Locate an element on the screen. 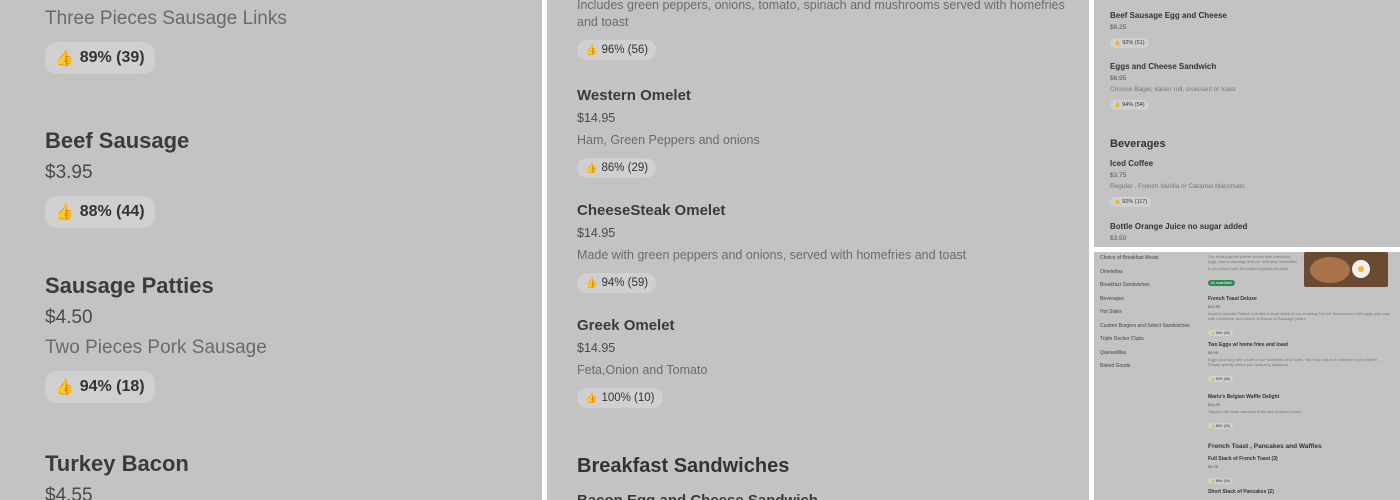 The height and width of the screenshot is (500, 1400). rating-badge: 👍 94% (18) is located at coordinates (100, 387).